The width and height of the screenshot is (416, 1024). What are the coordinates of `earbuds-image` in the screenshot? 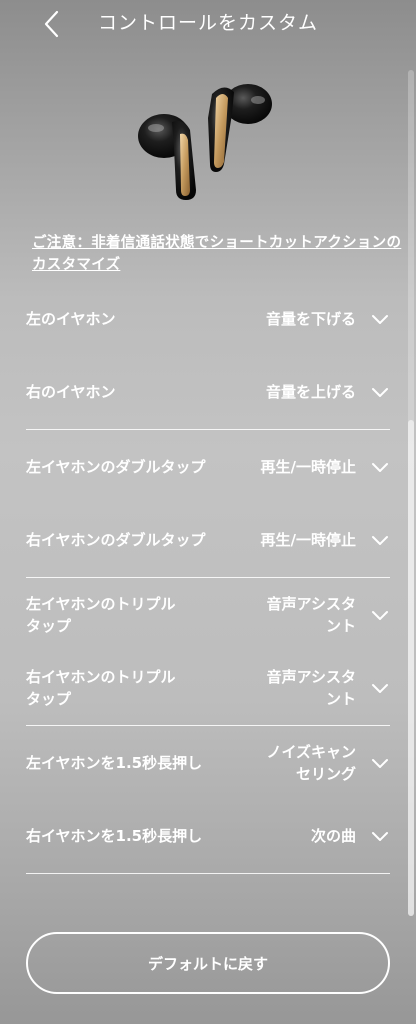 It's located at (205, 142).